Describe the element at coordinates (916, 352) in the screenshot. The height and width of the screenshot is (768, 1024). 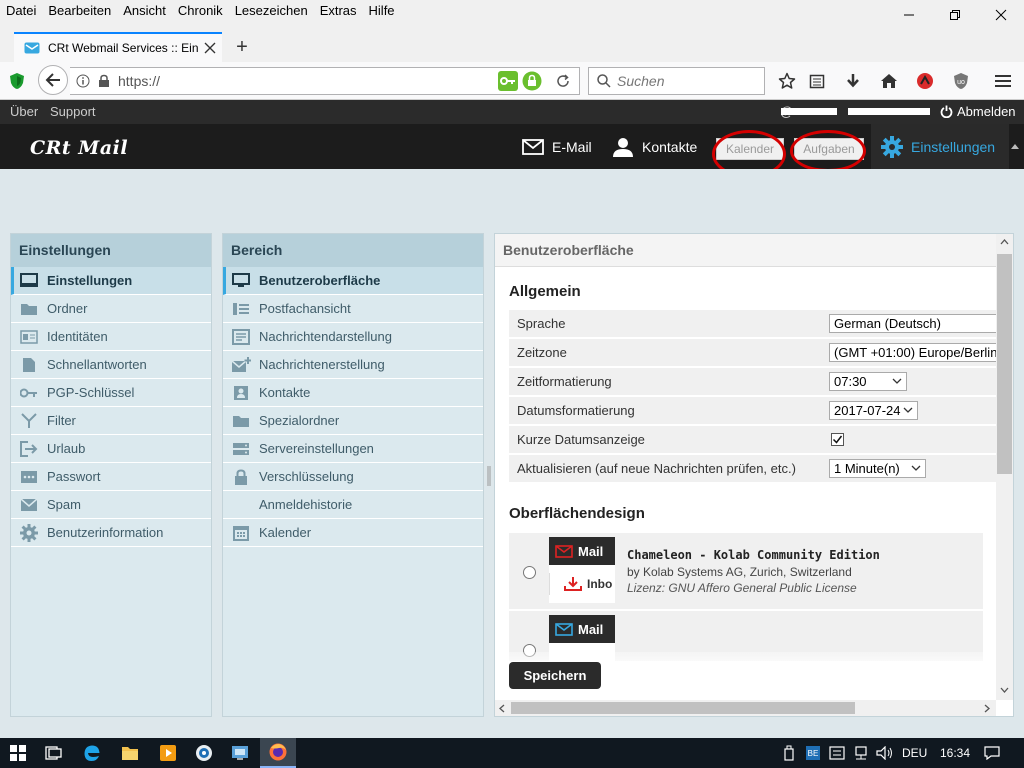
I see `timezone-select: (GMT +01:00) Europe/Berlin` at that location.